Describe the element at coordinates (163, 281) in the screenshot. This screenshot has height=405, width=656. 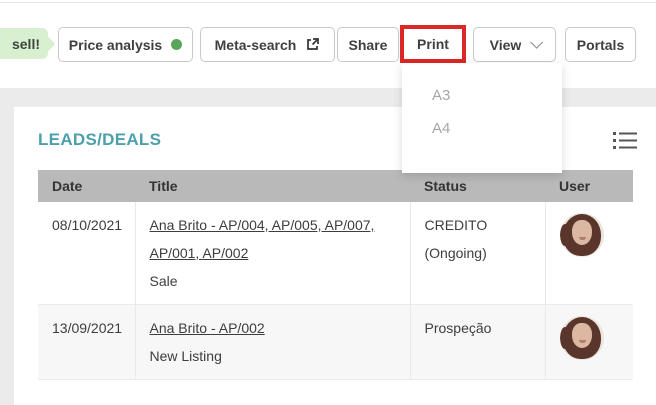
I see `deal-subtitle: Sale` at that location.